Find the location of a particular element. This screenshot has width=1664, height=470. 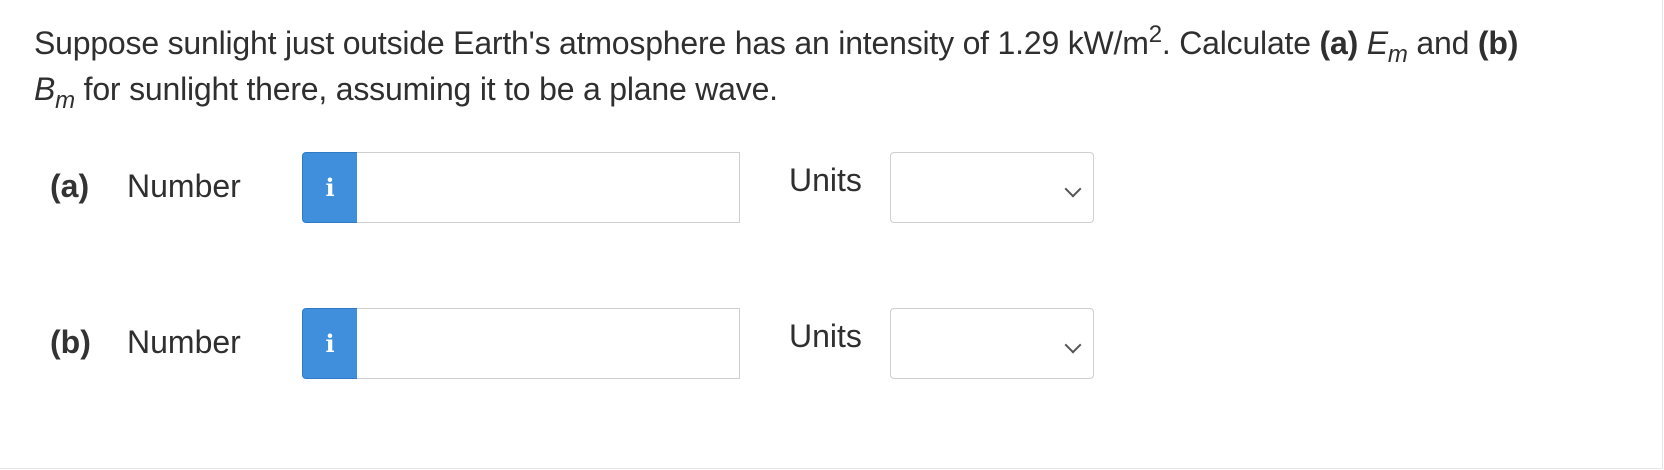

info-button-b: i is located at coordinates (330, 343).